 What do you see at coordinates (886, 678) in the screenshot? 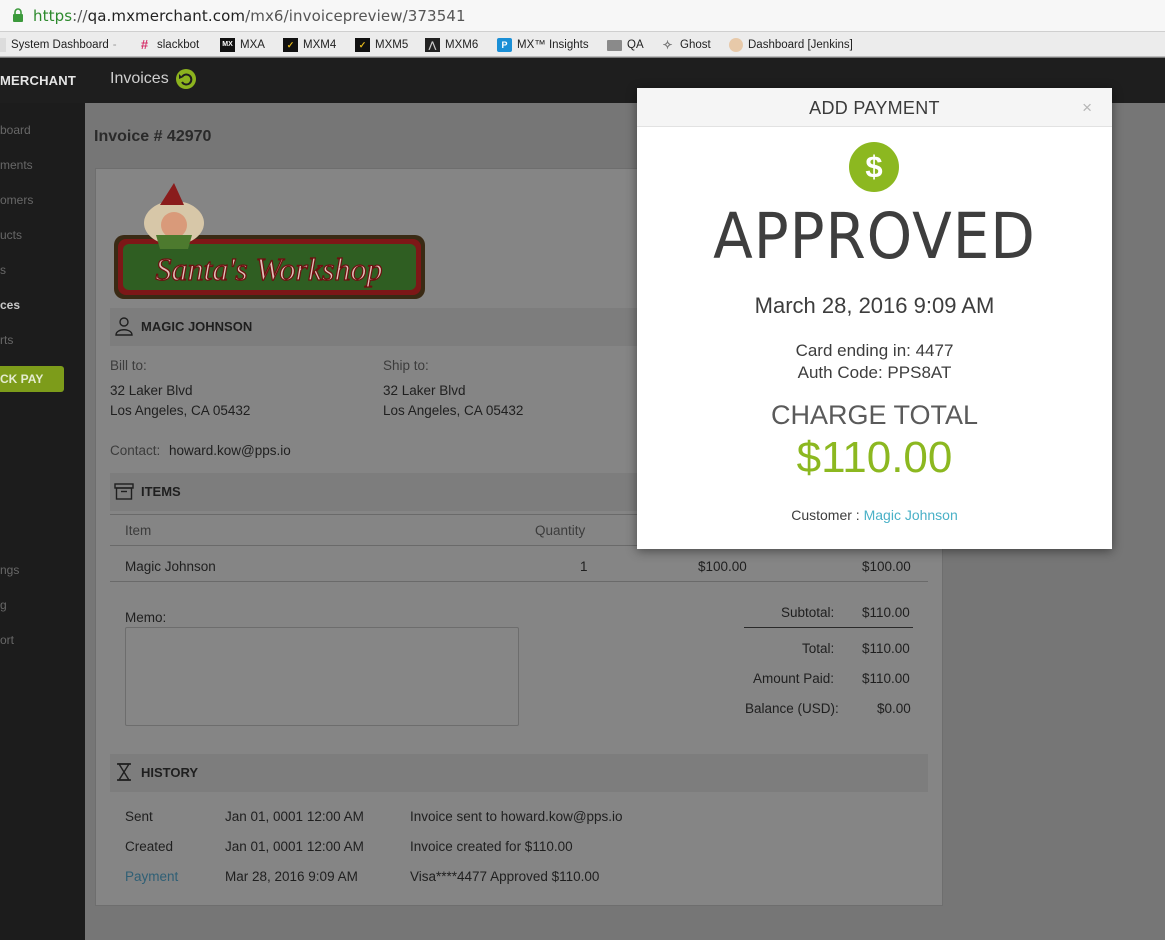
I see `amount-paid-value: $110.00` at bounding box center [886, 678].